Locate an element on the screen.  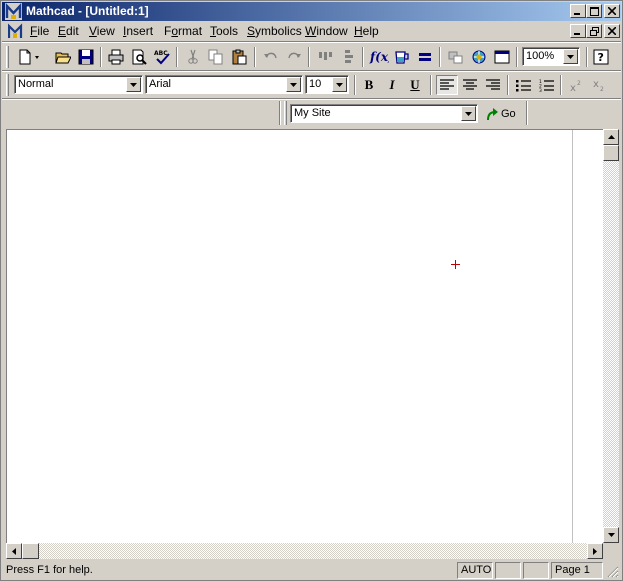
calculate-button is located at coordinates (425, 57).